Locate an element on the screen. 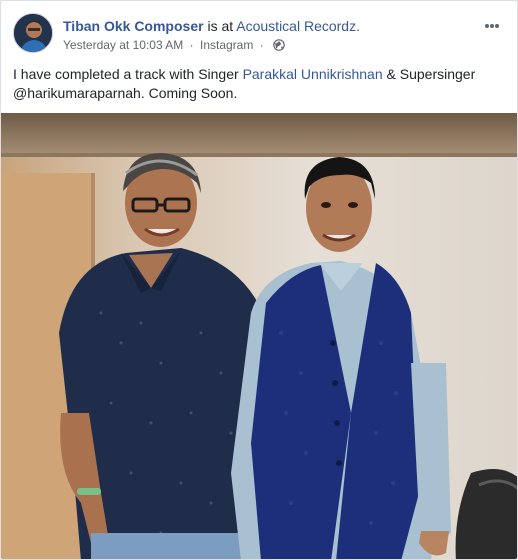  post-source: Instagram is located at coordinates (227, 45).